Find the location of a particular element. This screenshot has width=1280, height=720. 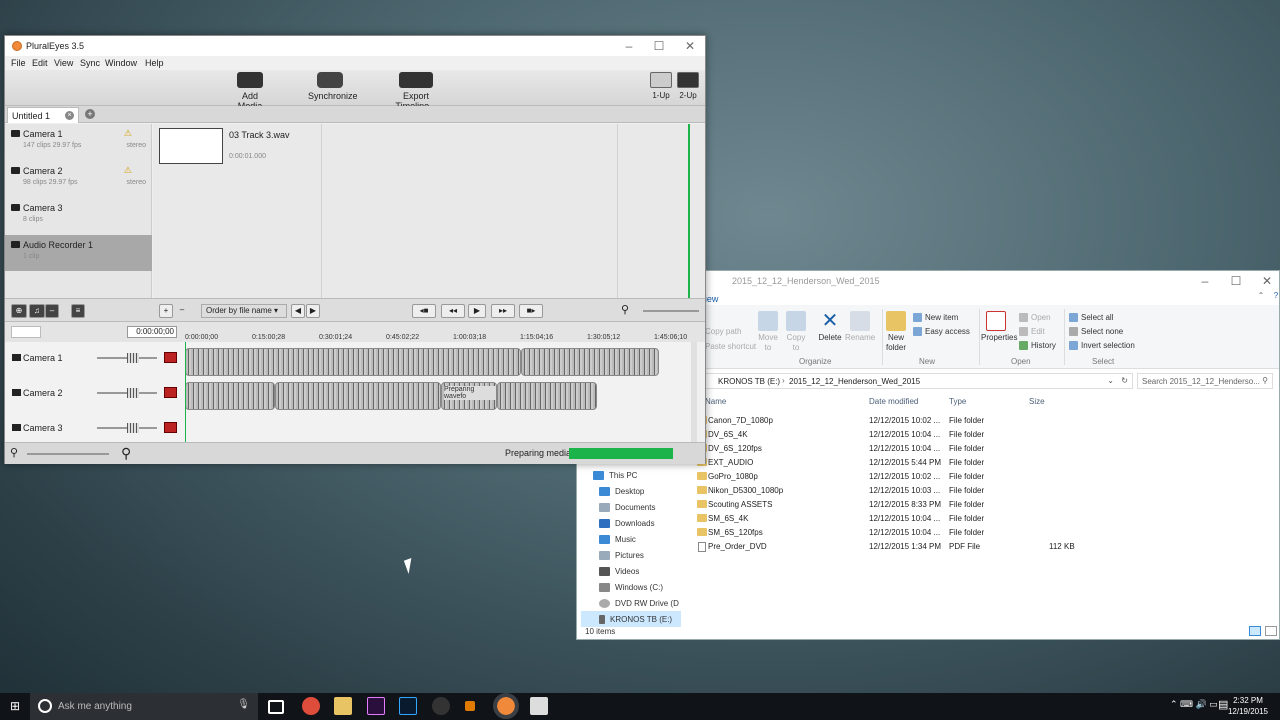

menu-help: Help is located at coordinates (154, 63).